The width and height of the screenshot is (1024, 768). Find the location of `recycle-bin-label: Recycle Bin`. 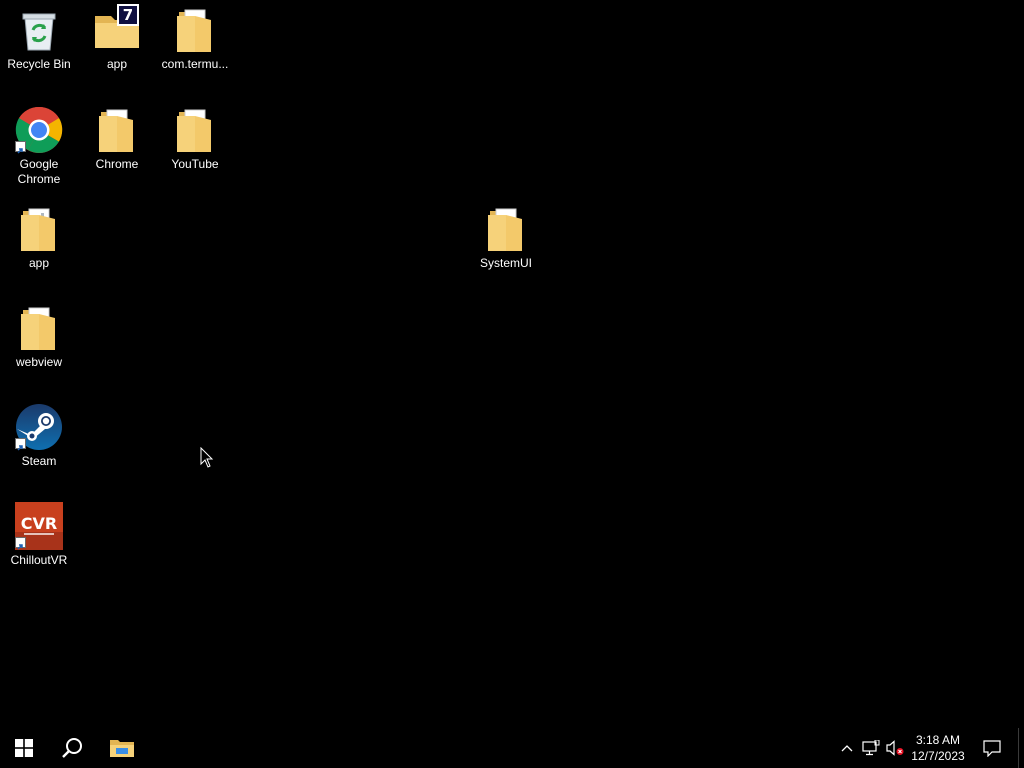

recycle-bin-label: Recycle Bin is located at coordinates (39, 64).